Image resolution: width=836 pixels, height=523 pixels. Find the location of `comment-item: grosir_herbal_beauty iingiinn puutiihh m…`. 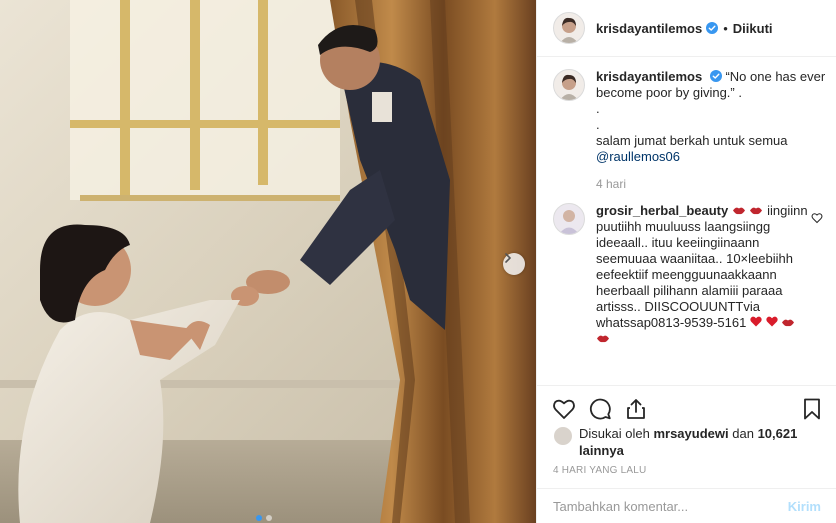

comment-item: grosir_herbal_beauty iingiinn puutiihh m… is located at coordinates (692, 275).